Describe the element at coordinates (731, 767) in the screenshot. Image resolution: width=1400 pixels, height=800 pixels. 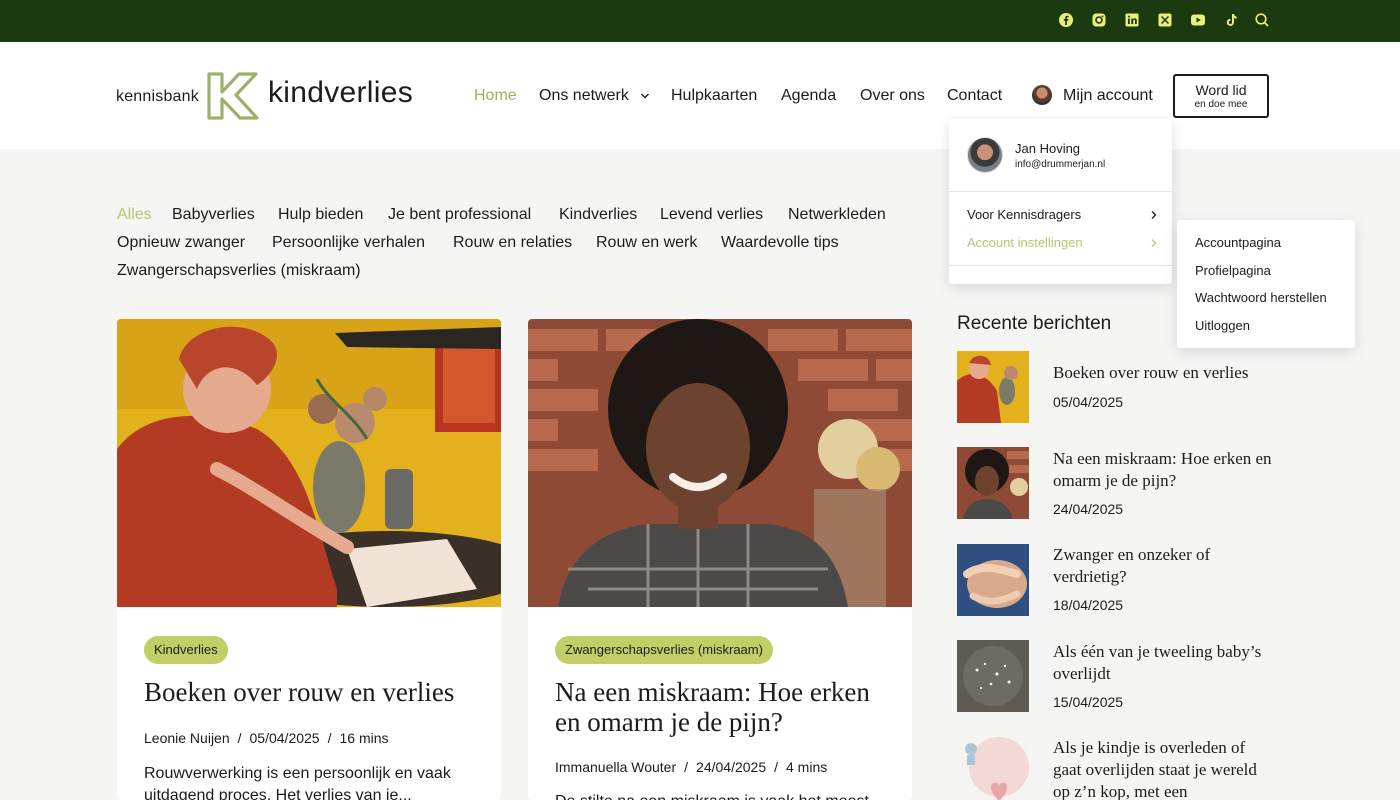
I see `post-date: 24/04/2025` at that location.